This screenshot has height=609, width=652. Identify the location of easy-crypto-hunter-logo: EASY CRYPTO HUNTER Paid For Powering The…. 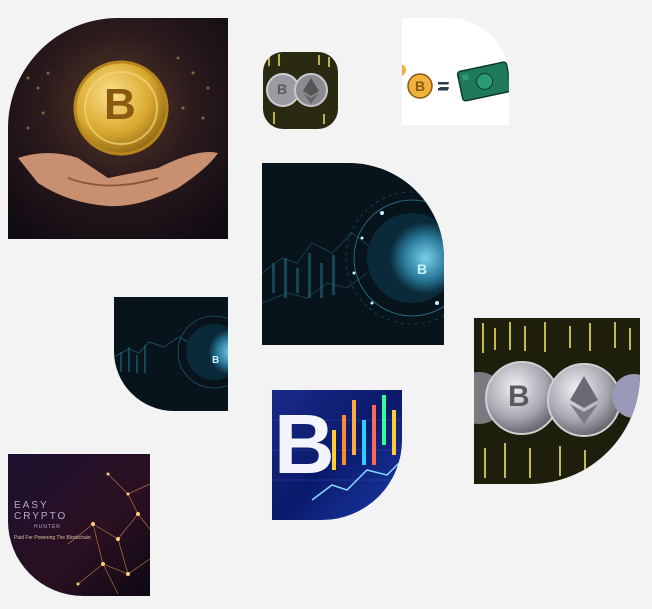
(52, 522).